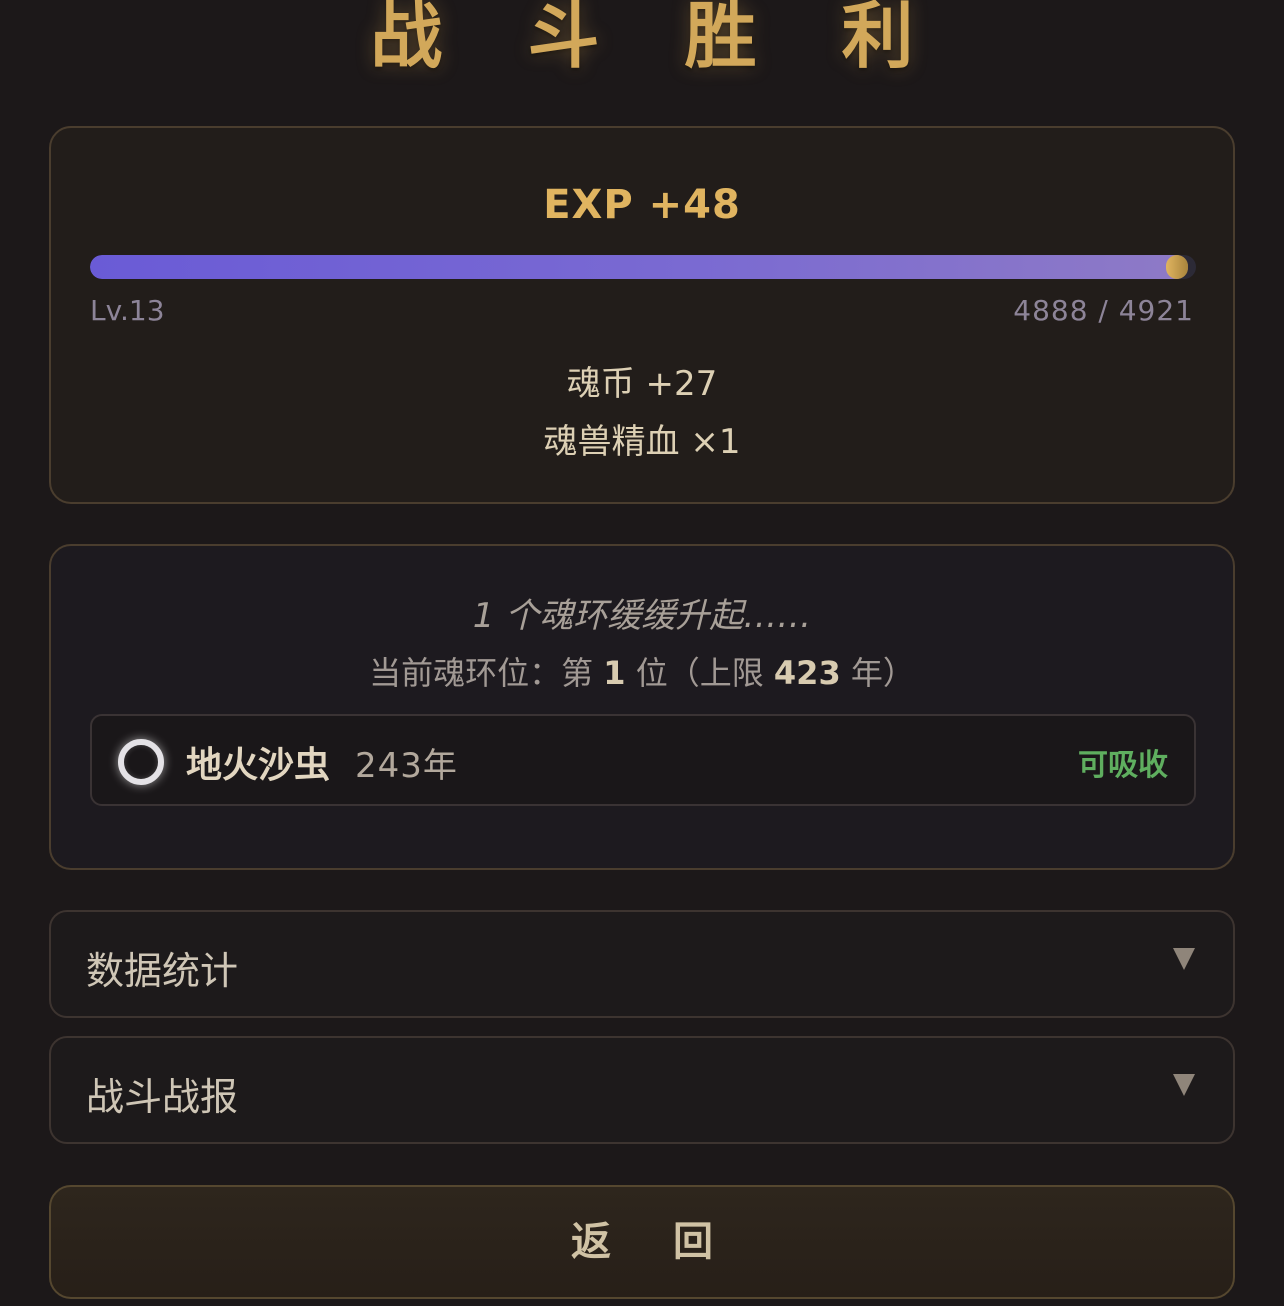  What do you see at coordinates (162, 1097) in the screenshot?
I see `battle-report-label: 战斗战报` at bounding box center [162, 1097].